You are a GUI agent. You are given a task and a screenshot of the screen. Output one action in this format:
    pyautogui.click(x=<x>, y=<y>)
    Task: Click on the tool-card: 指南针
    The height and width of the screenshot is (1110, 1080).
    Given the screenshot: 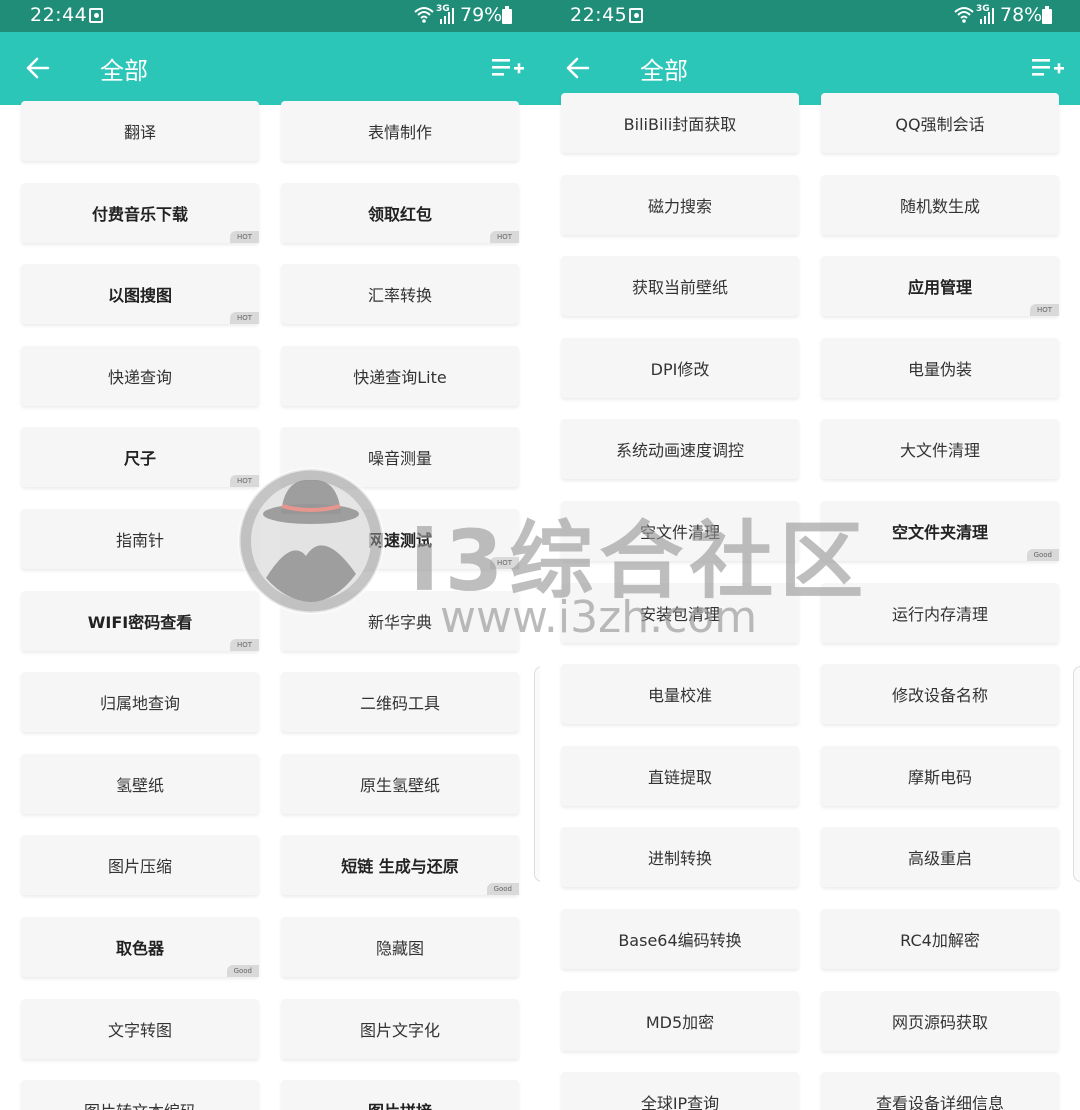 What is the action you would take?
    pyautogui.click(x=140, y=539)
    